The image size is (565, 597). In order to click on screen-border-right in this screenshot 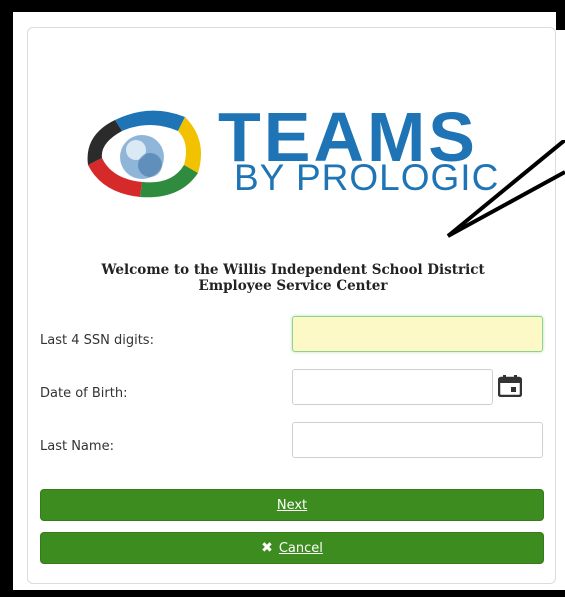, I will do `click(560, 15)`.